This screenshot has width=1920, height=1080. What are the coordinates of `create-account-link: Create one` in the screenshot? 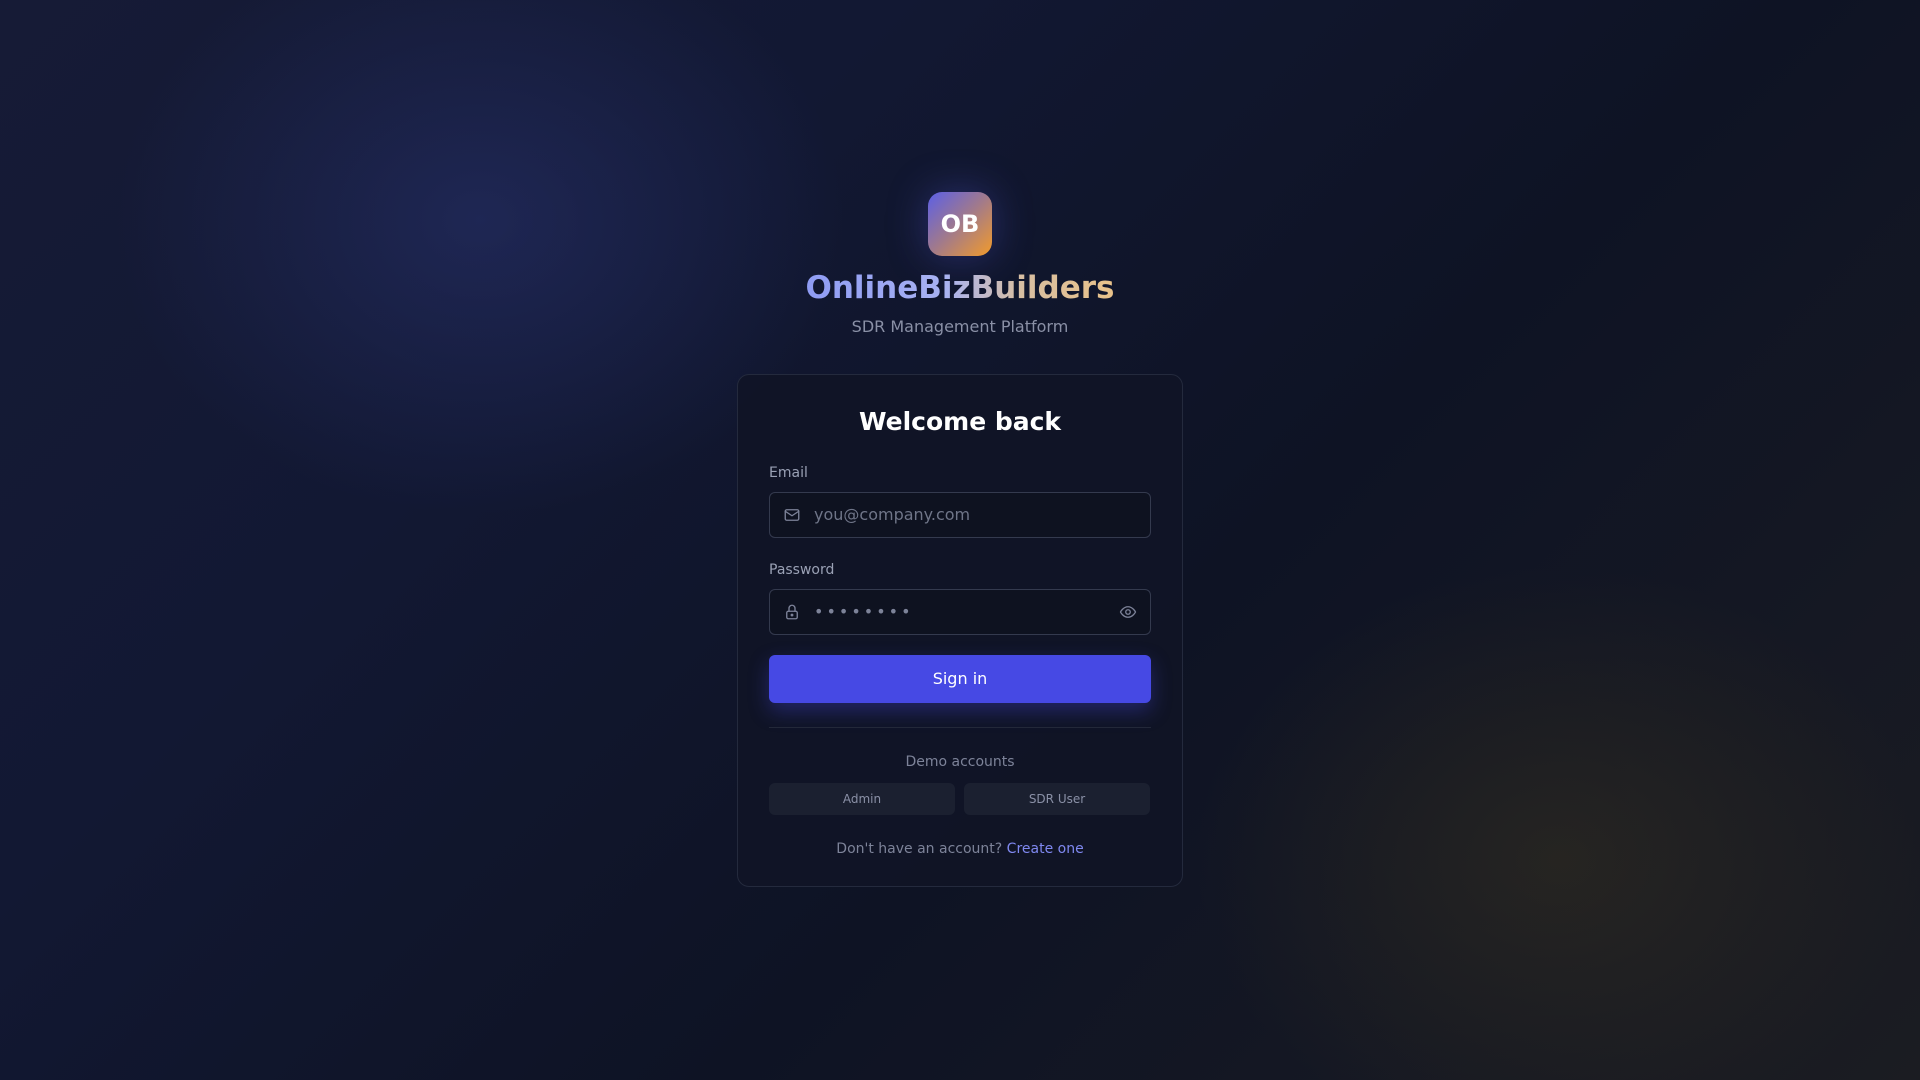 It's located at (1045, 849).